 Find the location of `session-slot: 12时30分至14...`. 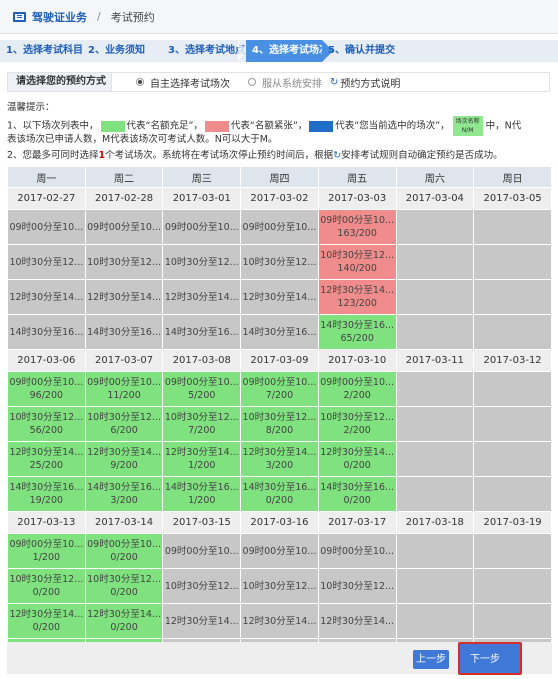

session-slot: 12时30分至14... is located at coordinates (279, 621).